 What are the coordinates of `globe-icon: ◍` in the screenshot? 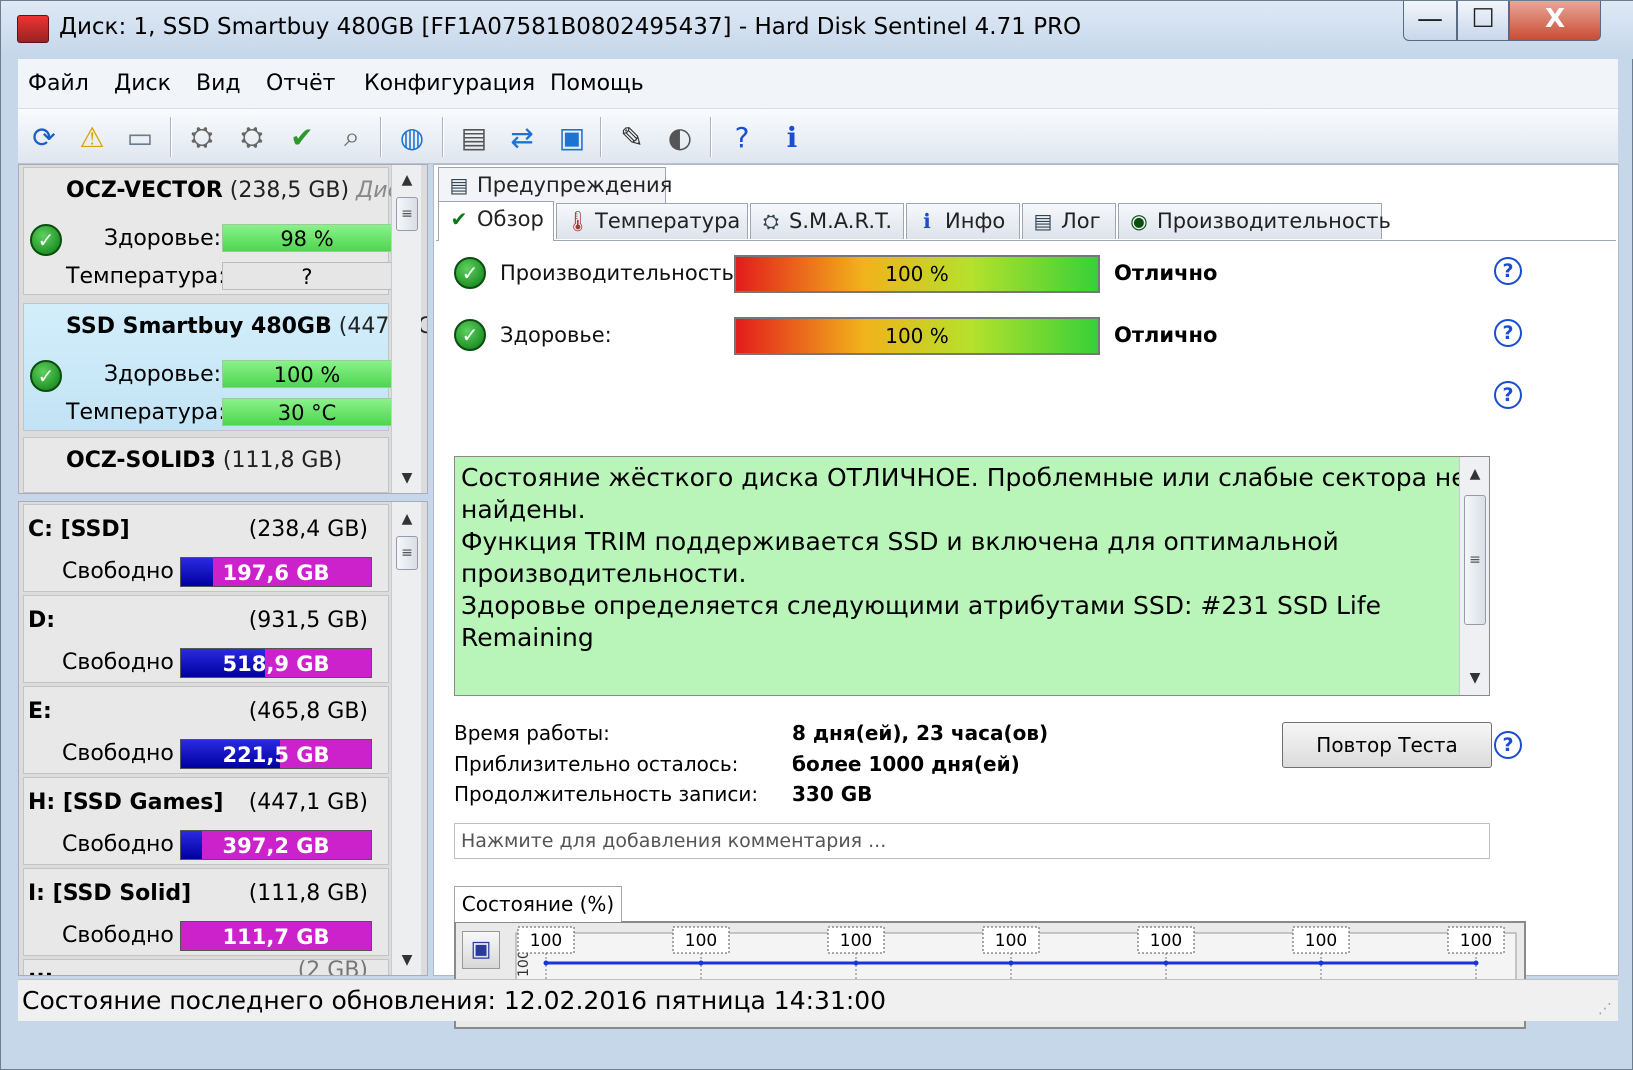 It's located at (412, 137).